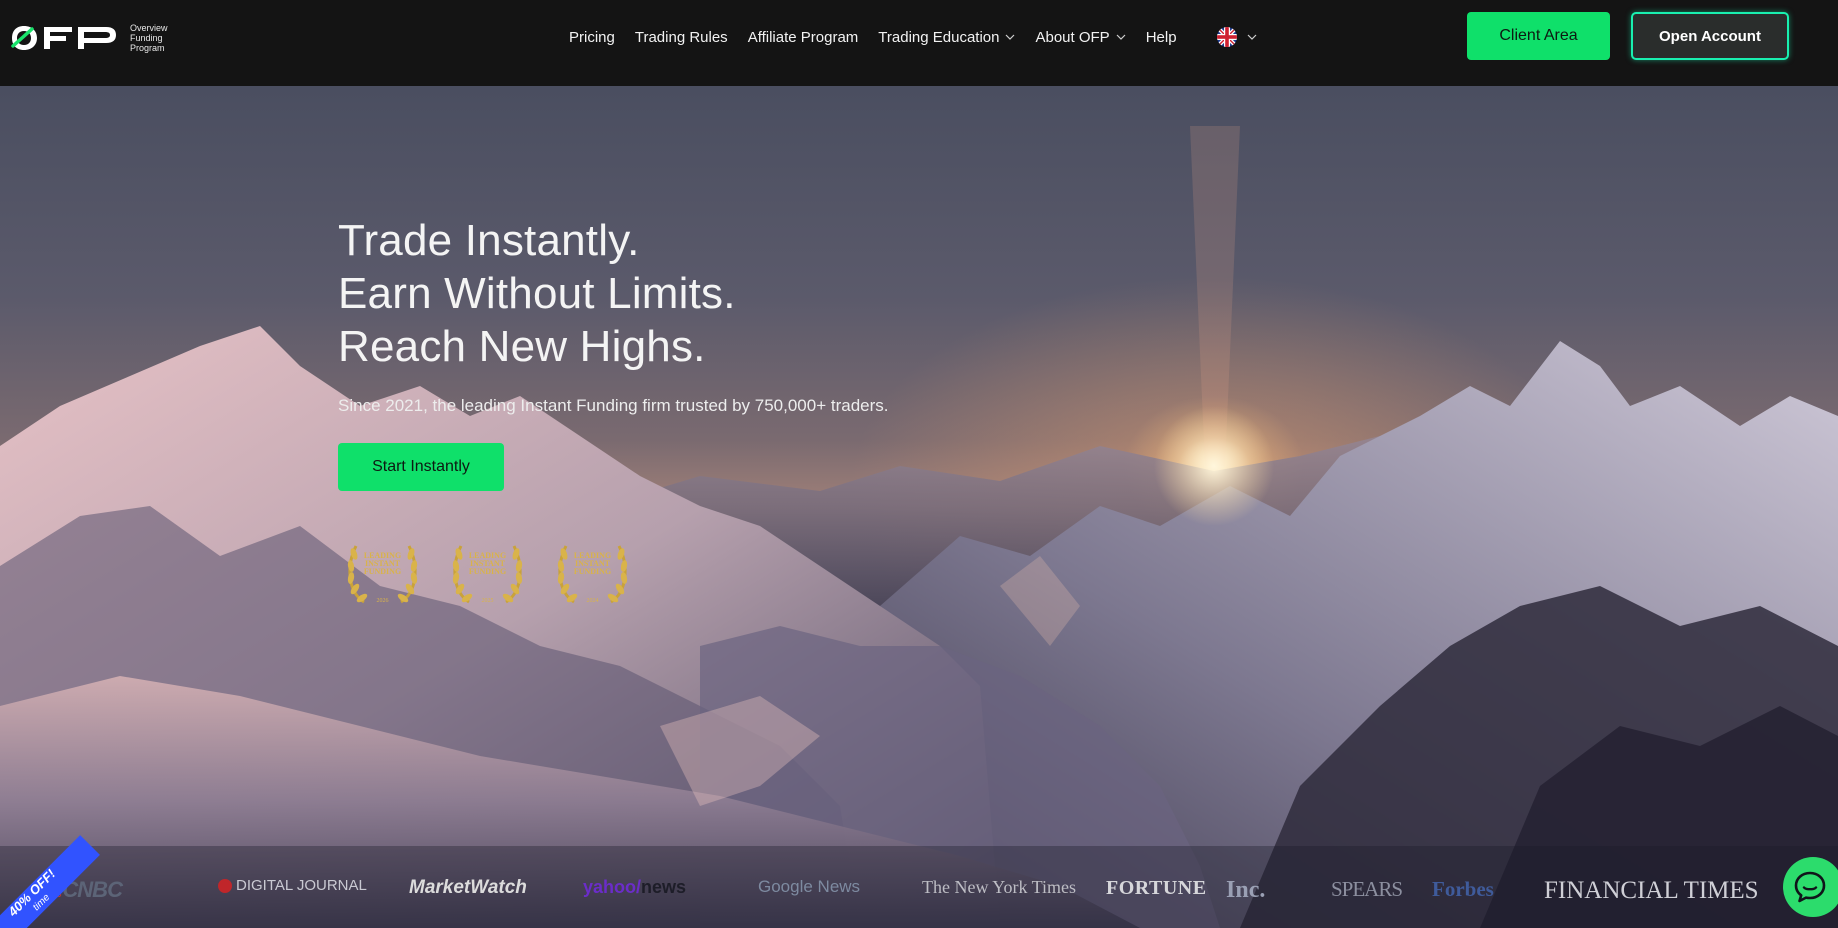 The height and width of the screenshot is (928, 1838). I want to click on chat-bubble-icon, so click(1810, 887).